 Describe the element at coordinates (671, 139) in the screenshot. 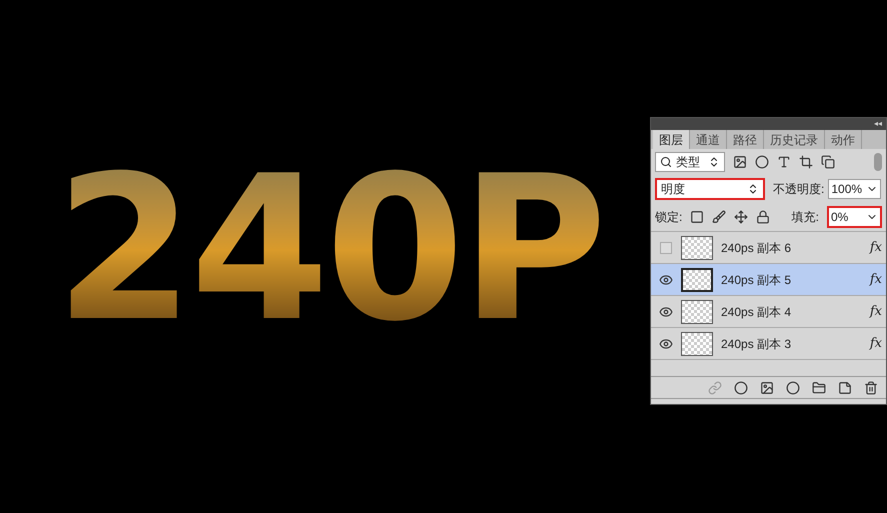

I see `panel-tab: 图层` at that location.